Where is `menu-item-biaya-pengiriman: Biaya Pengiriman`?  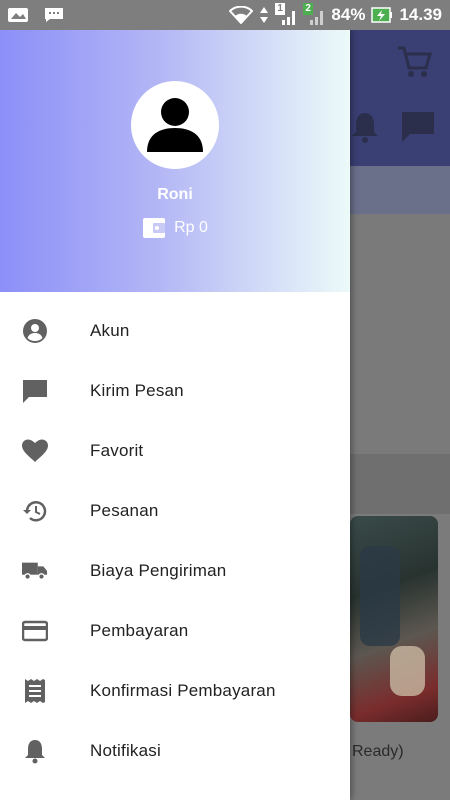
menu-item-biaya-pengiriman: Biaya Pengiriman is located at coordinates (175, 571).